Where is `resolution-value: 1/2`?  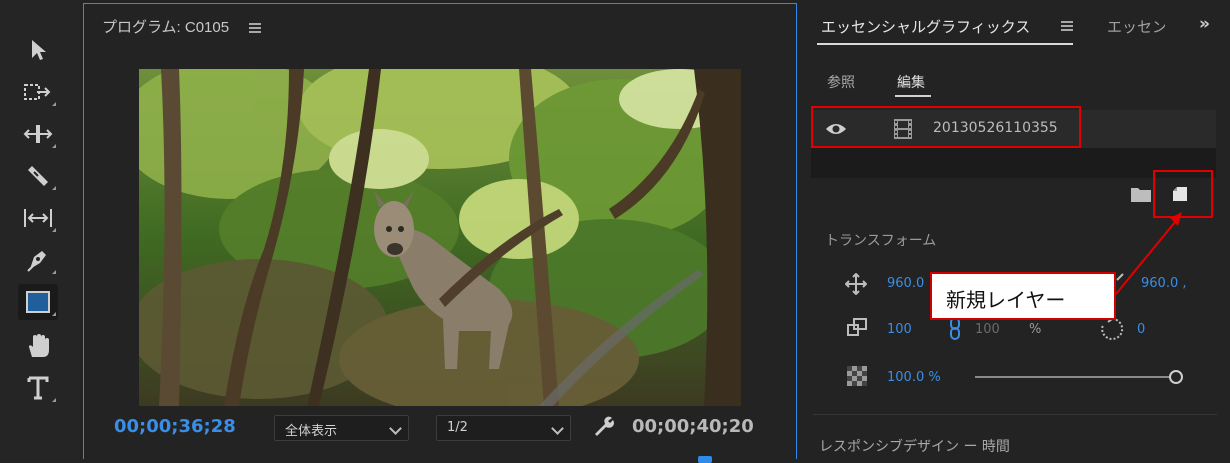
resolution-value: 1/2 is located at coordinates (457, 427).